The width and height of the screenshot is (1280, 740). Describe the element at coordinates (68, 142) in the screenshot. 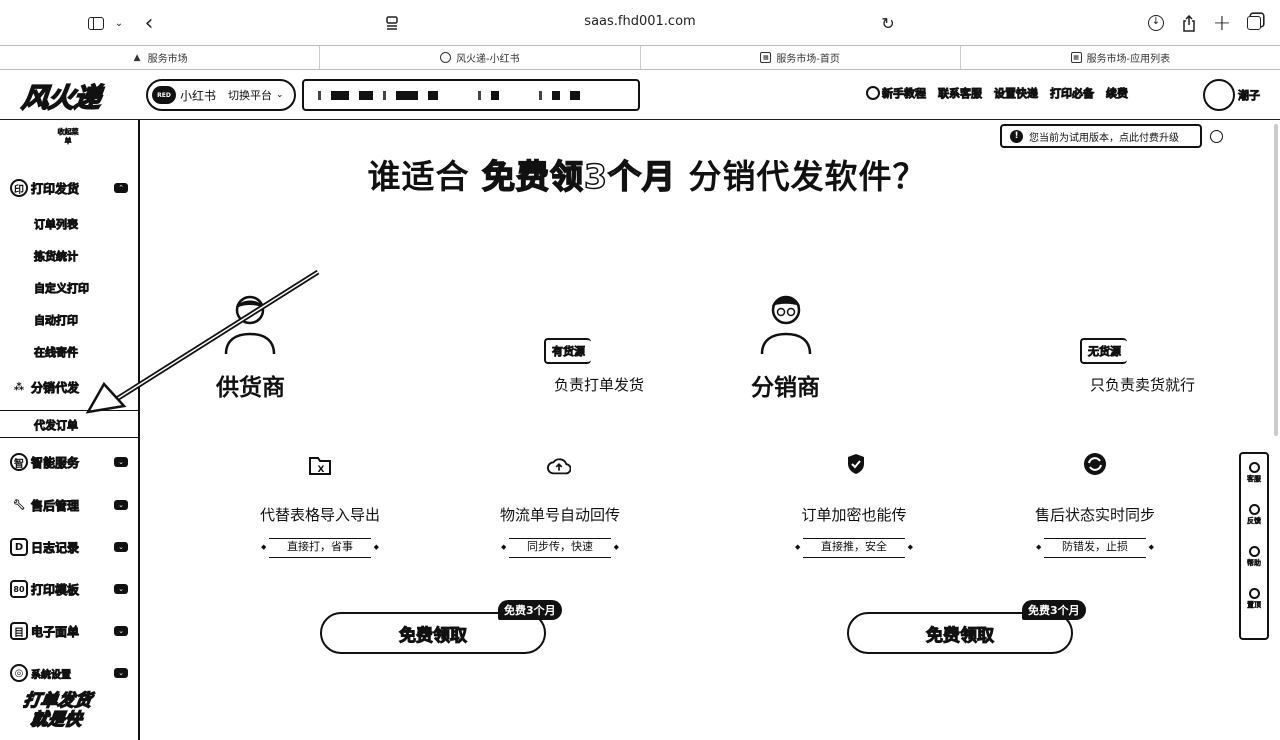

I see `collapse-menu-button: 收起菜单` at that location.